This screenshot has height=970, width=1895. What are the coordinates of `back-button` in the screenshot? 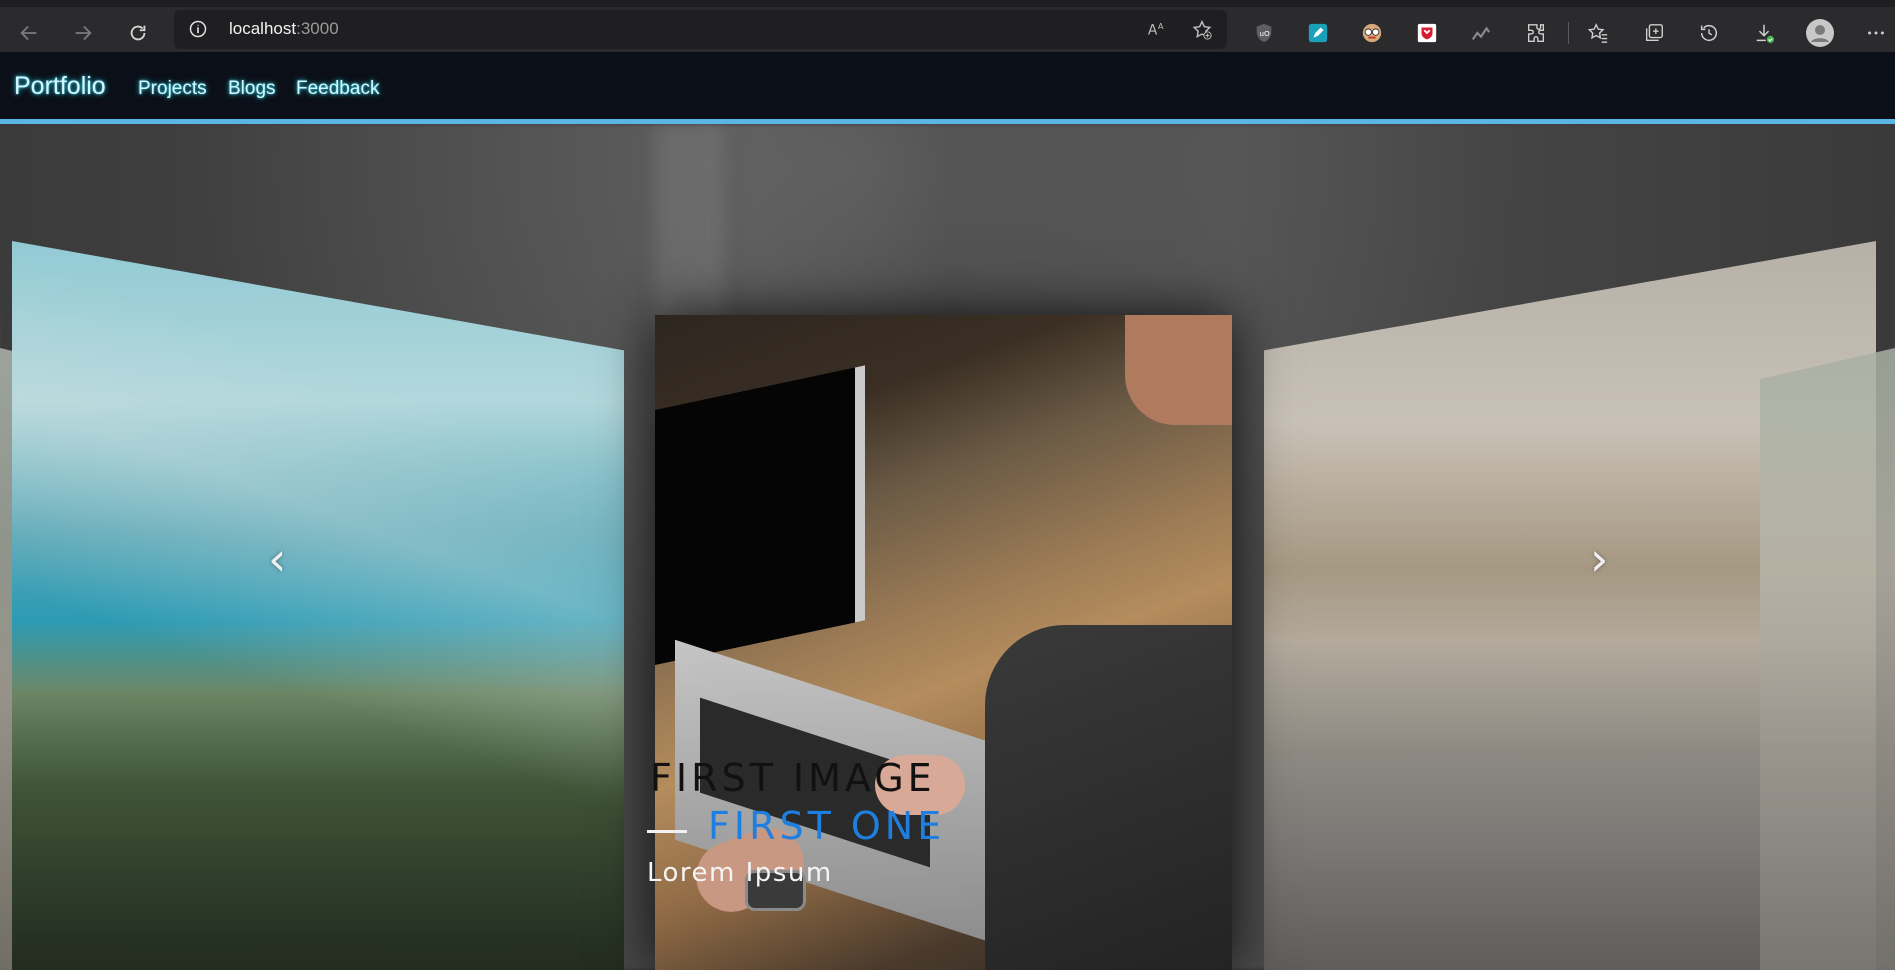 It's located at (29, 33).